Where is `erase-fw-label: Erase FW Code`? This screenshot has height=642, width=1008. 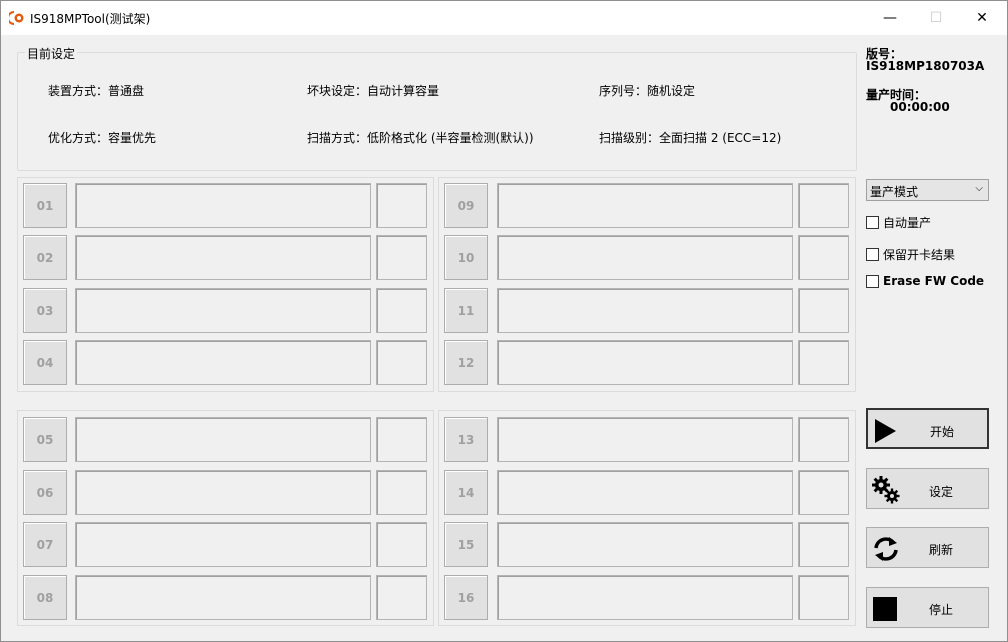
erase-fw-label: Erase FW Code is located at coordinates (934, 281).